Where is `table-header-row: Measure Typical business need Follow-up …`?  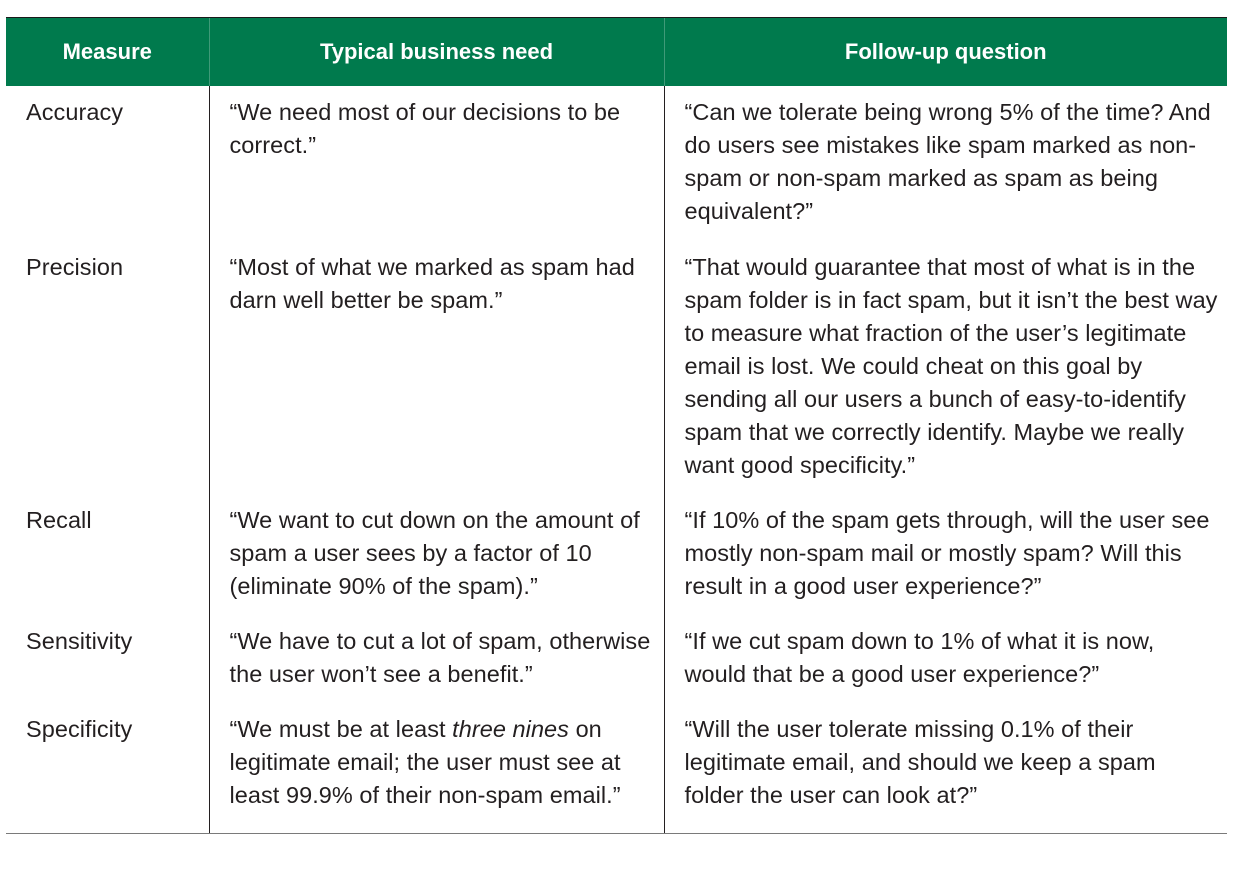 table-header-row: Measure Typical business need Follow-up … is located at coordinates (616, 51).